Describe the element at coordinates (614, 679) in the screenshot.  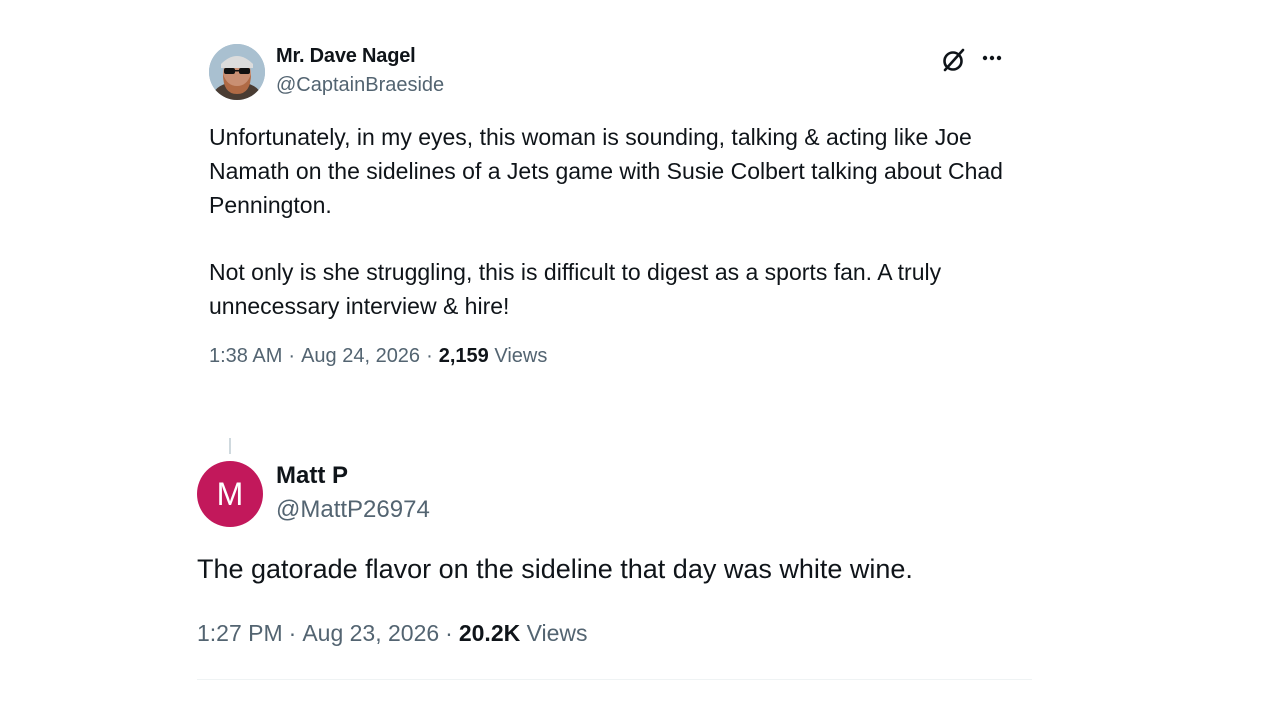
I see `divider` at that location.